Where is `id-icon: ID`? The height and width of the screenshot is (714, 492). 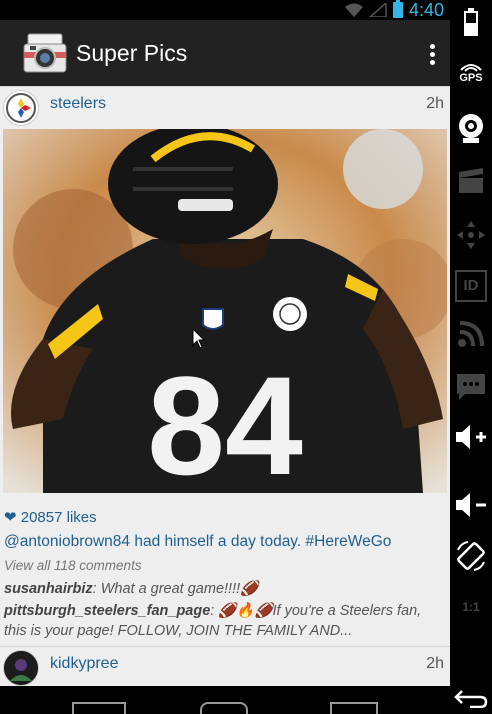
id-icon: ID is located at coordinates (471, 286).